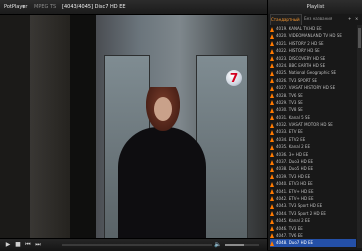  What do you see at coordinates (45, 7) in the screenshot?
I see `codec-label: MPEG TS` at bounding box center [45, 7].